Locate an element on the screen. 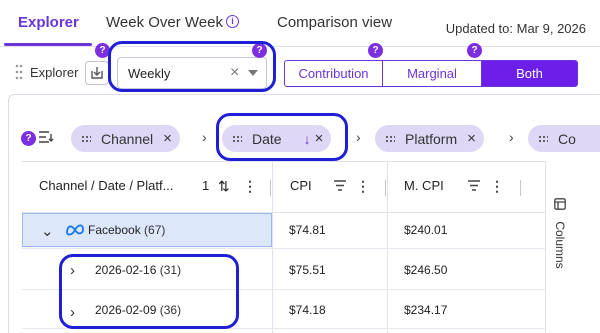  chevron-down-icon: ⌄ is located at coordinates (47, 231).